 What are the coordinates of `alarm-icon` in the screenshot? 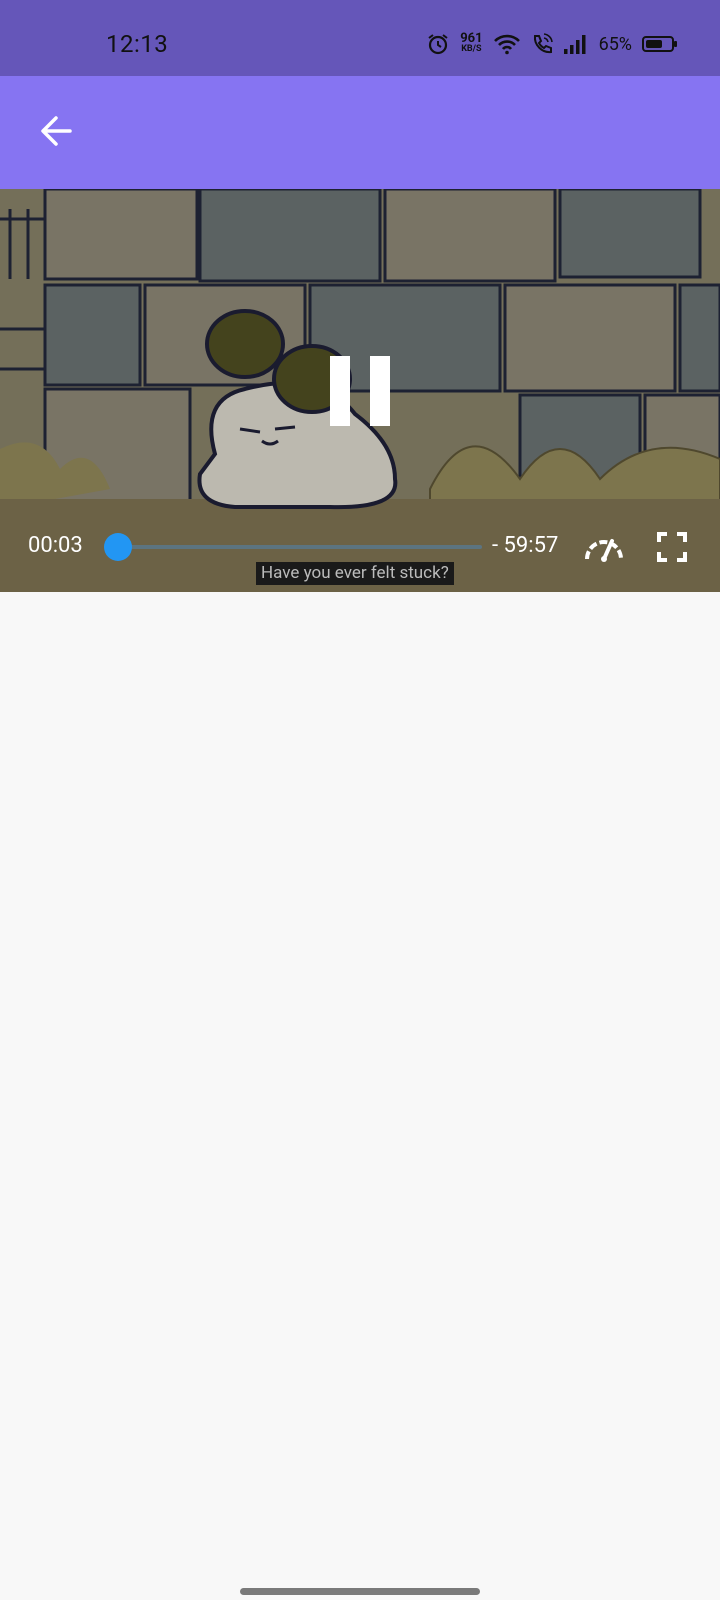 It's located at (438, 44).